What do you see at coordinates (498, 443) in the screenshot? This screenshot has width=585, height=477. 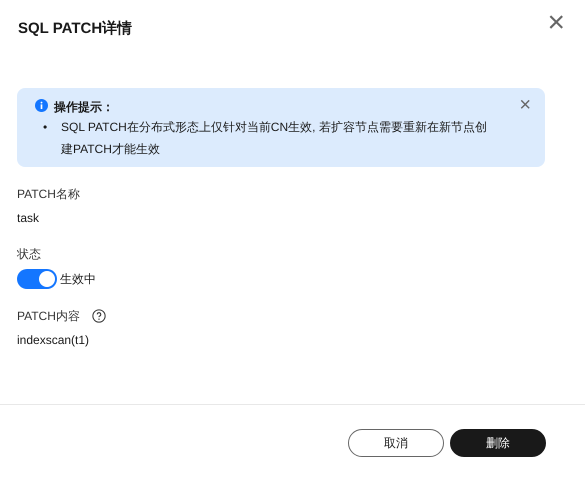 I see `delete-button: 删除` at bounding box center [498, 443].